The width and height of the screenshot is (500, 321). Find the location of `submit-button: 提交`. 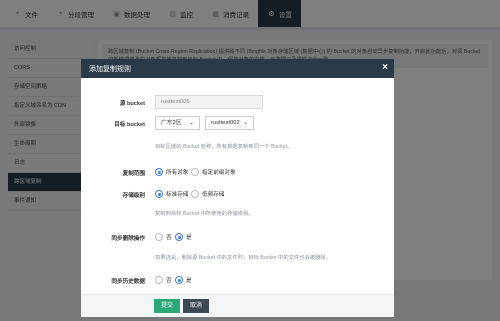

submit-button: 提交 is located at coordinates (167, 306).